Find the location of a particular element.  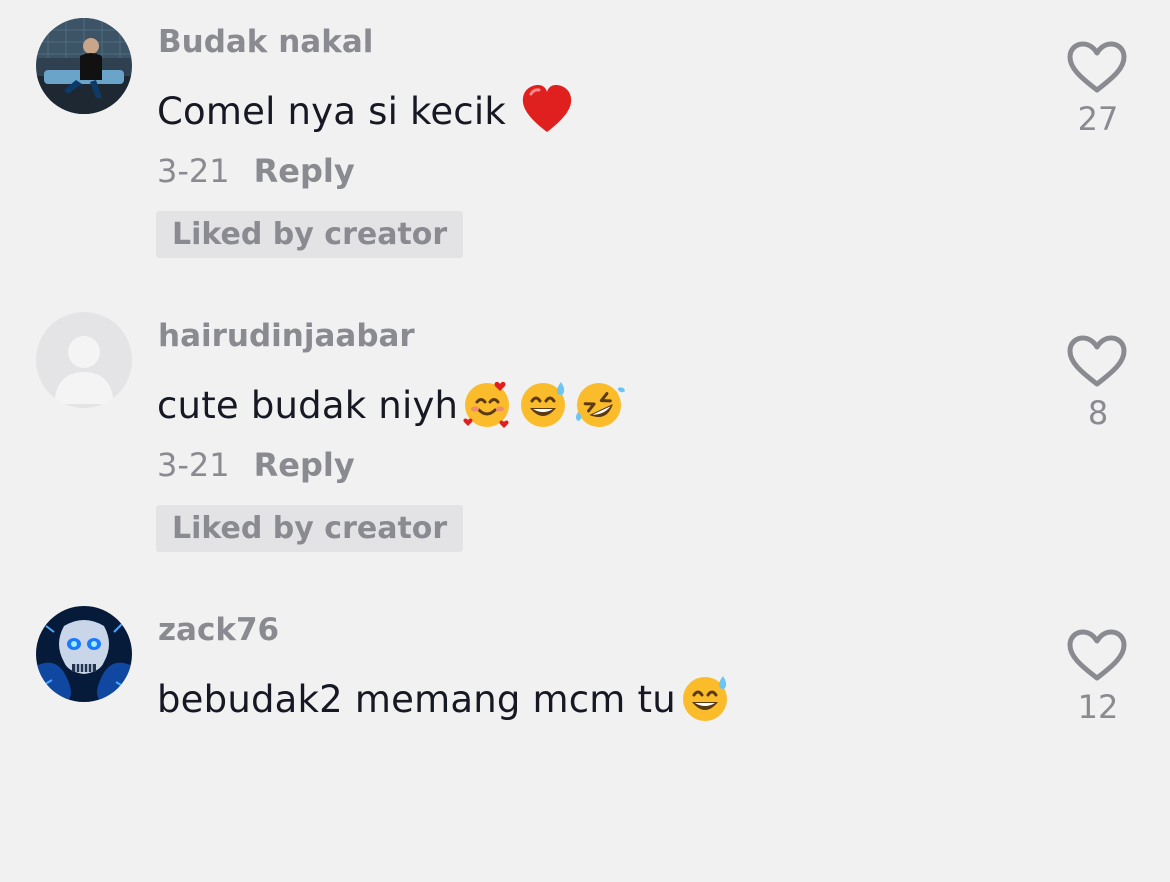

like-count: 12 is located at coordinates (1098, 707).